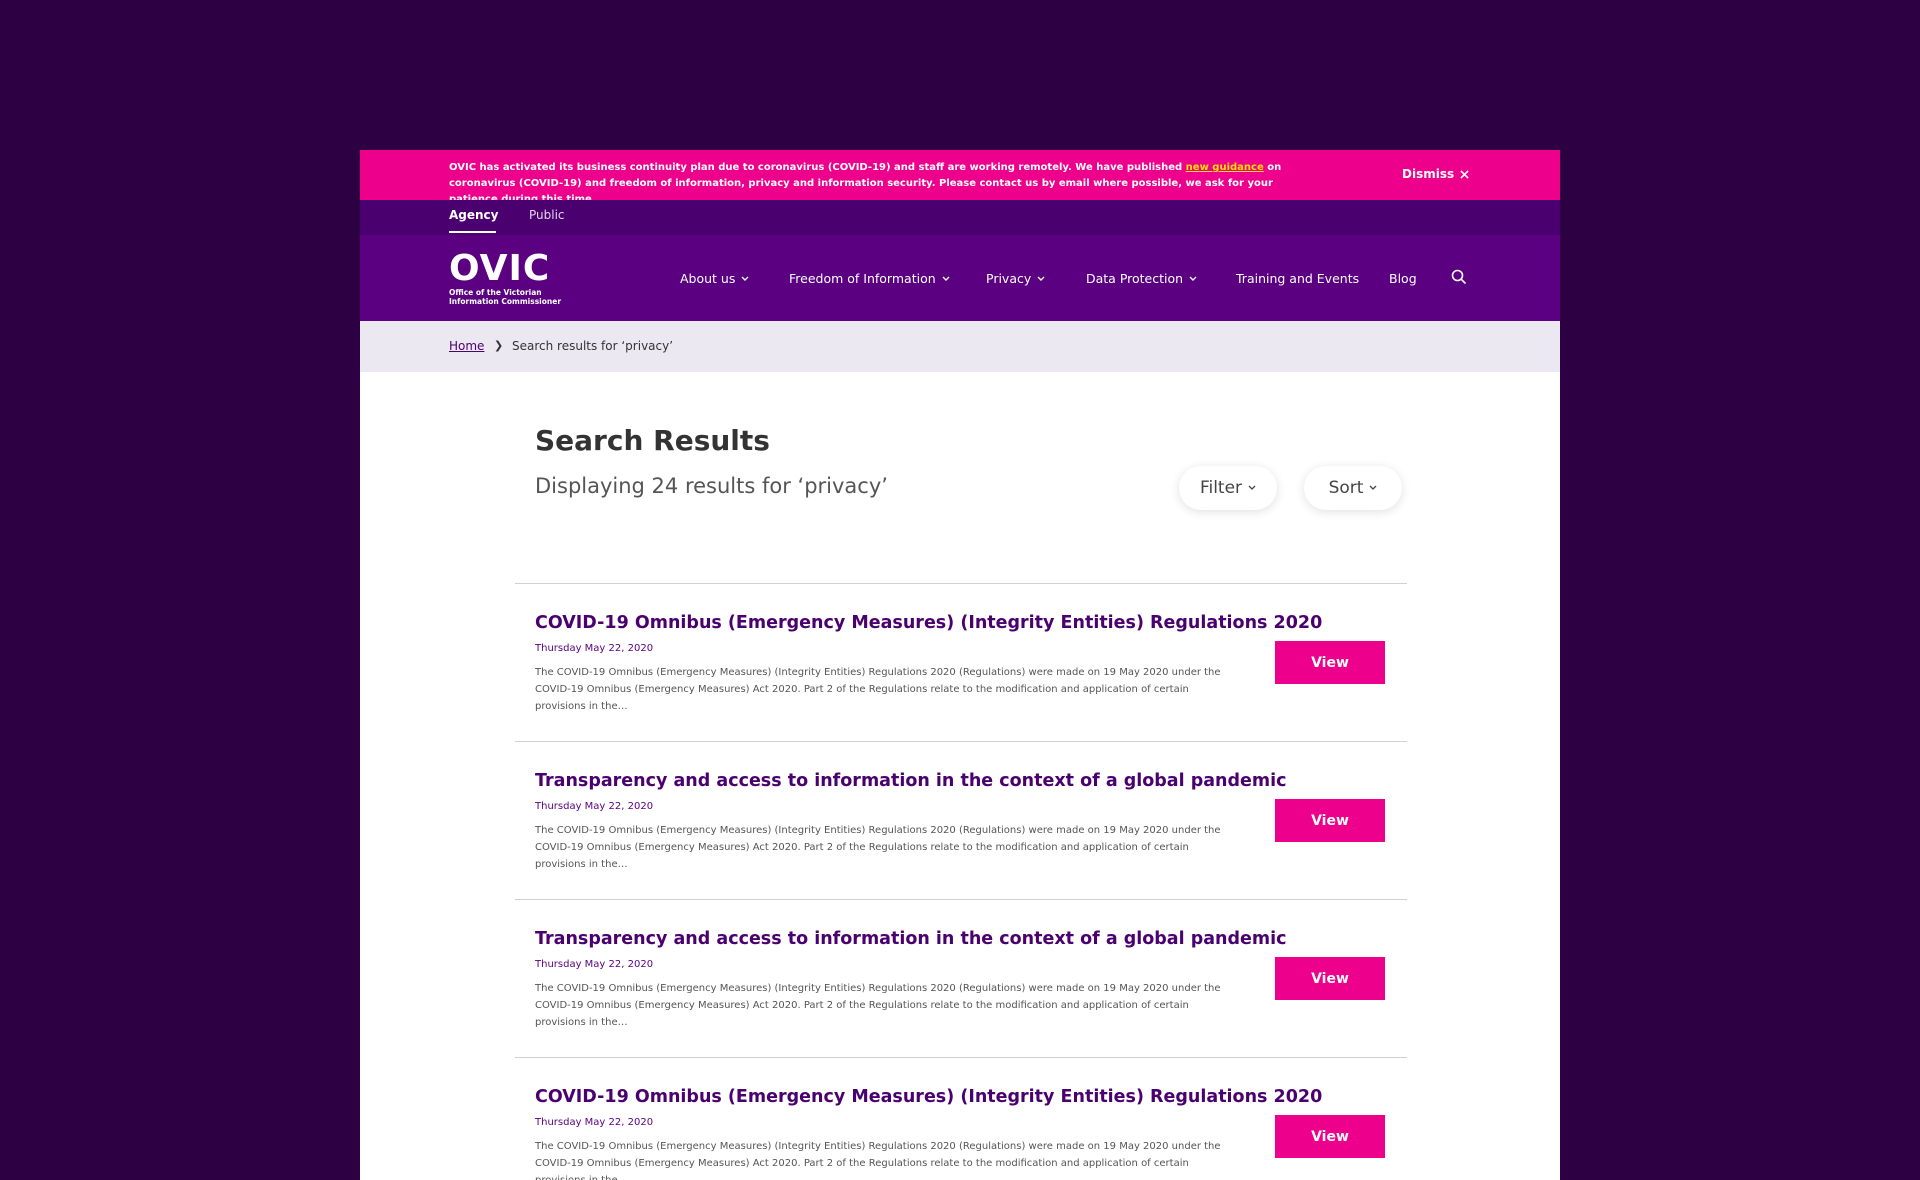 The width and height of the screenshot is (1920, 1180). I want to click on dismiss-label: Dismiss, so click(1428, 174).